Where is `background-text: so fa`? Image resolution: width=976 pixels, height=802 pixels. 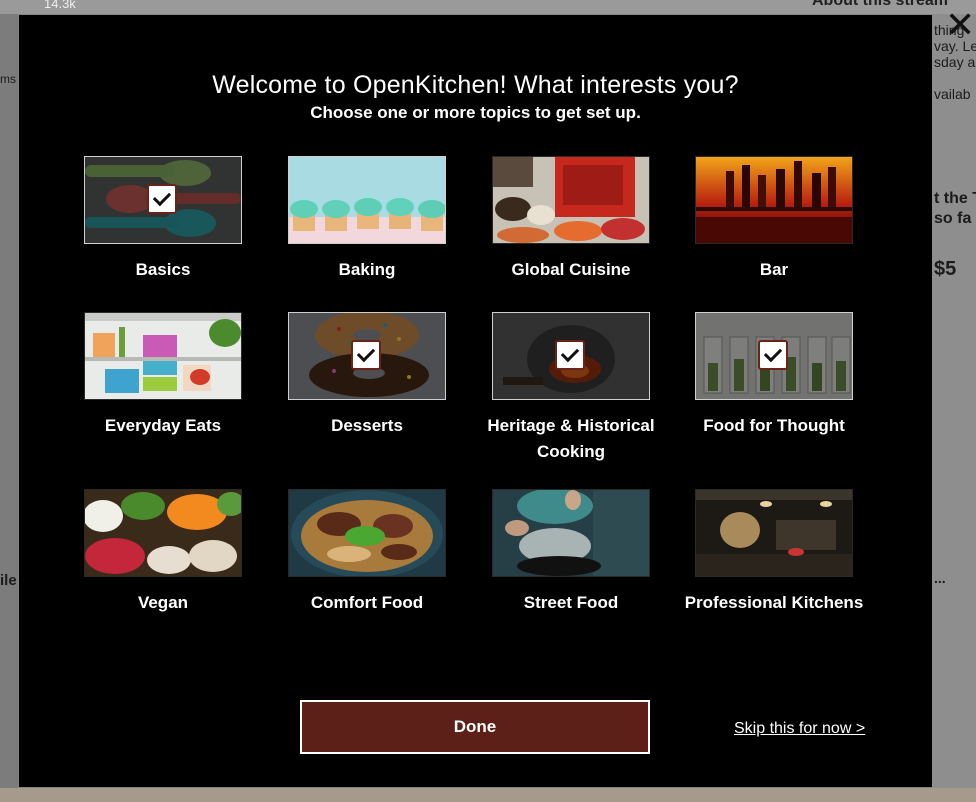
background-text: so fa is located at coordinates (953, 218).